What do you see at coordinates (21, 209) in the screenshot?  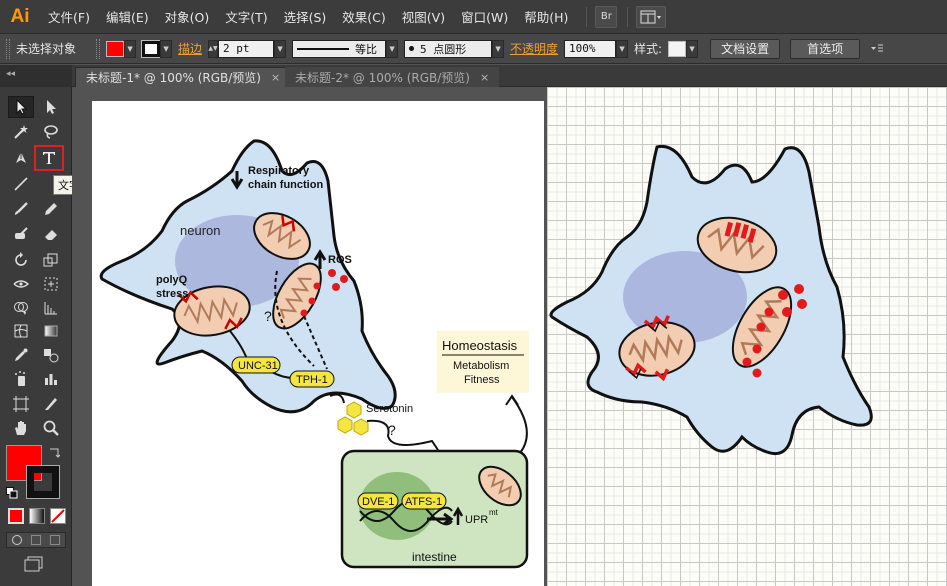 I see `paintbrush-tool` at bounding box center [21, 209].